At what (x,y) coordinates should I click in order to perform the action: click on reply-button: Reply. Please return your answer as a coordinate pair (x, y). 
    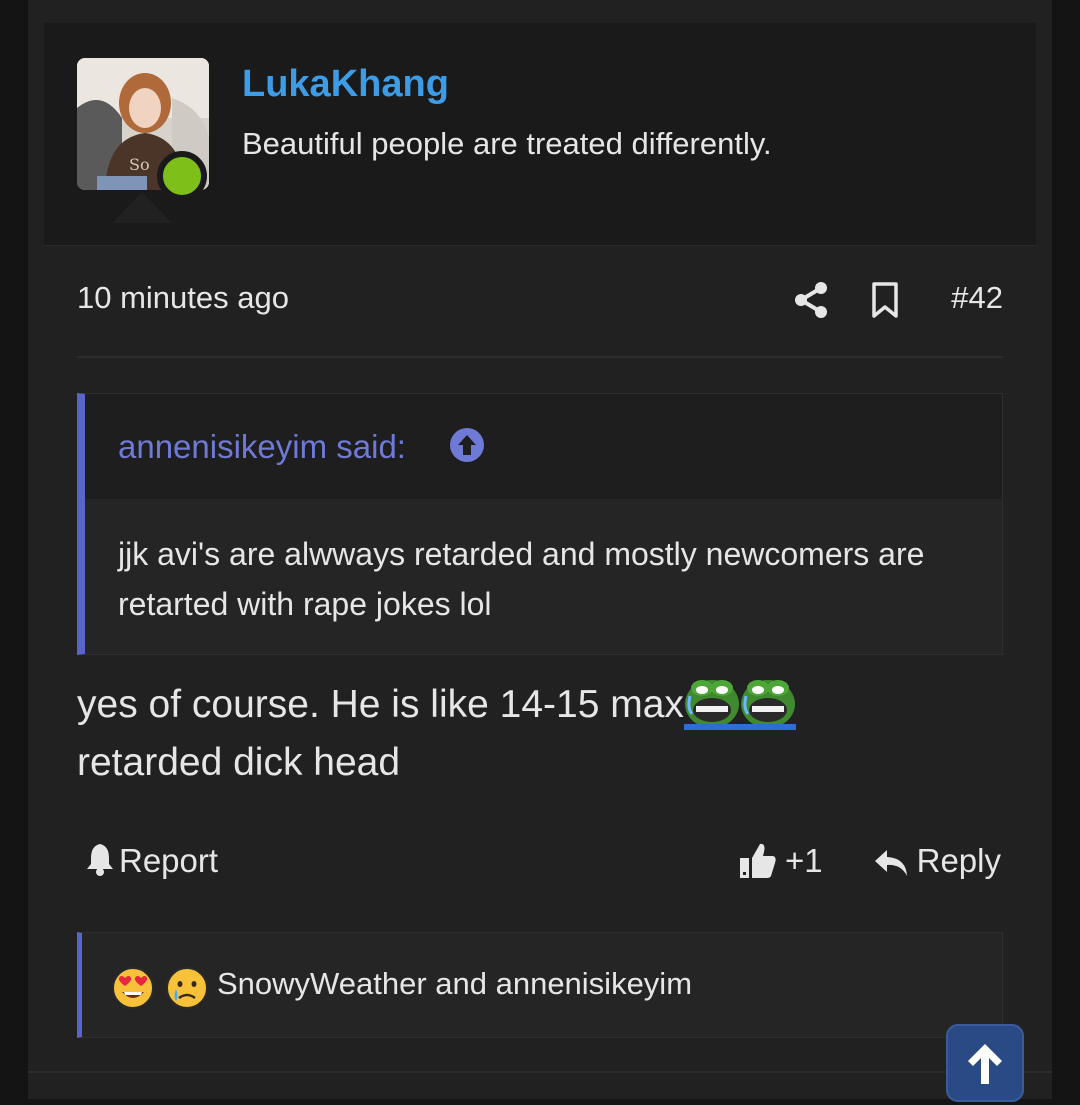
    Looking at the image, I should click on (937, 861).